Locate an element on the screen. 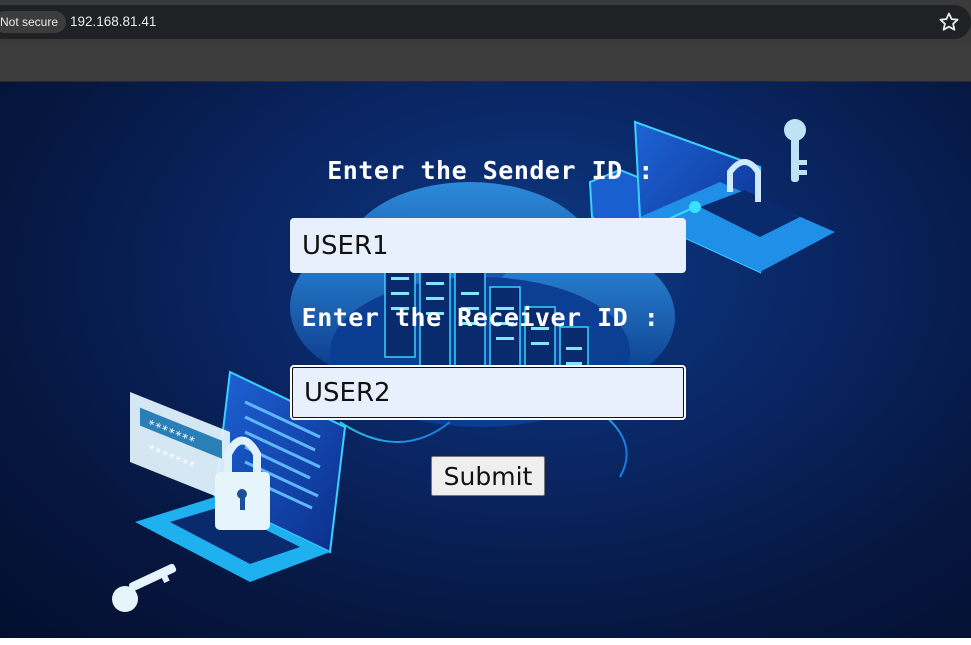 The width and height of the screenshot is (971, 645). bookmarks-bar is located at coordinates (485, 63).